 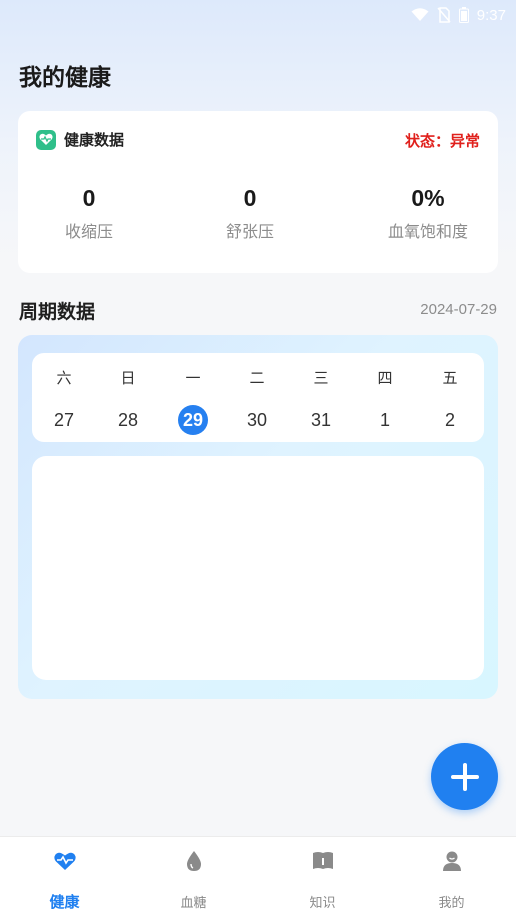 What do you see at coordinates (428, 213) in the screenshot?
I see `stat-oxygen: 0% 血氧饱和度` at bounding box center [428, 213].